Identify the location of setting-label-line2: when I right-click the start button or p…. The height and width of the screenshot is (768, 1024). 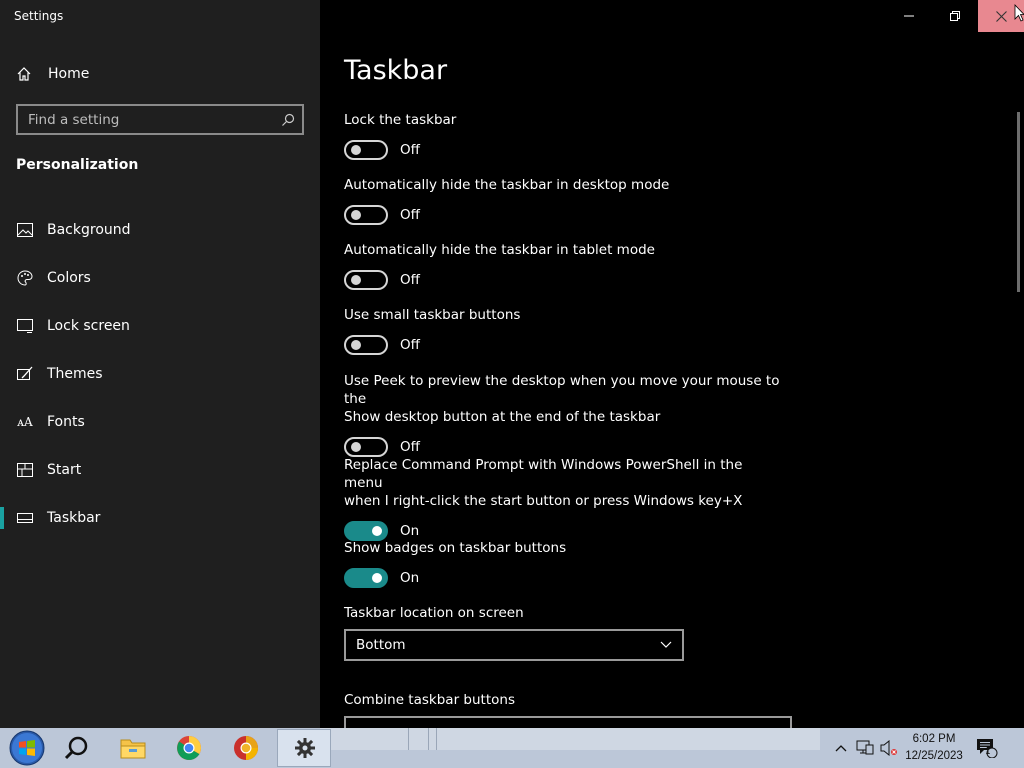
(543, 501).